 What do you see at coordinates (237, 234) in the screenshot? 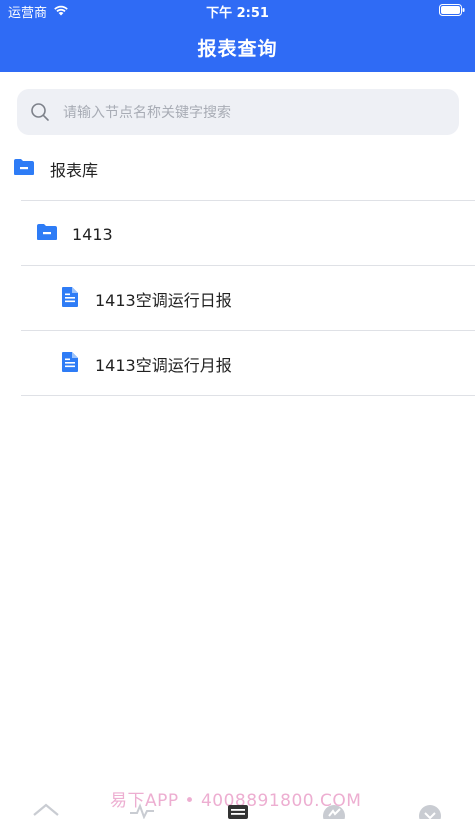
I see `tree-node-folder: 1413` at bounding box center [237, 234].